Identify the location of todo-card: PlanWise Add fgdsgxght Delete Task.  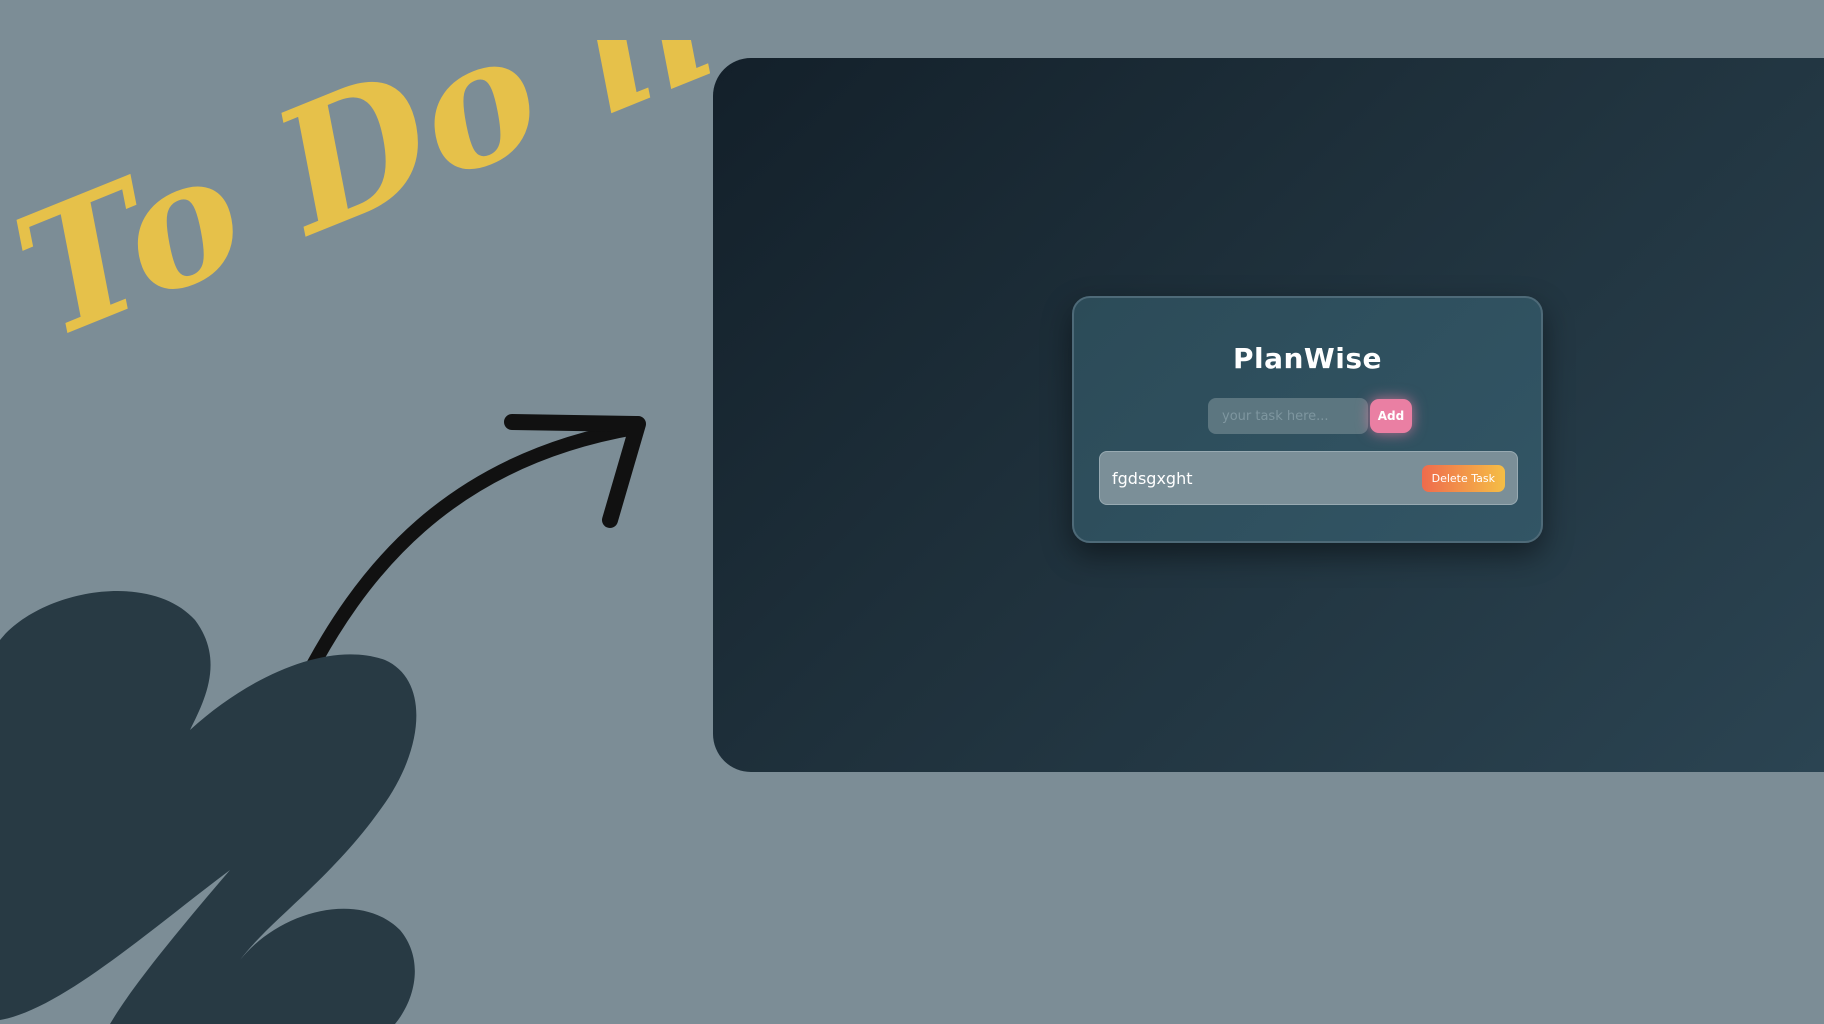
(1307, 419).